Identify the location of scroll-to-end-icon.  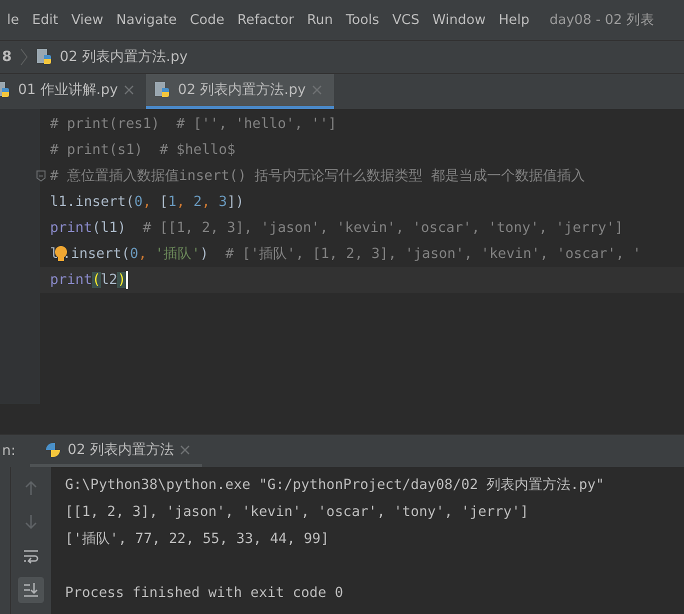
(31, 590).